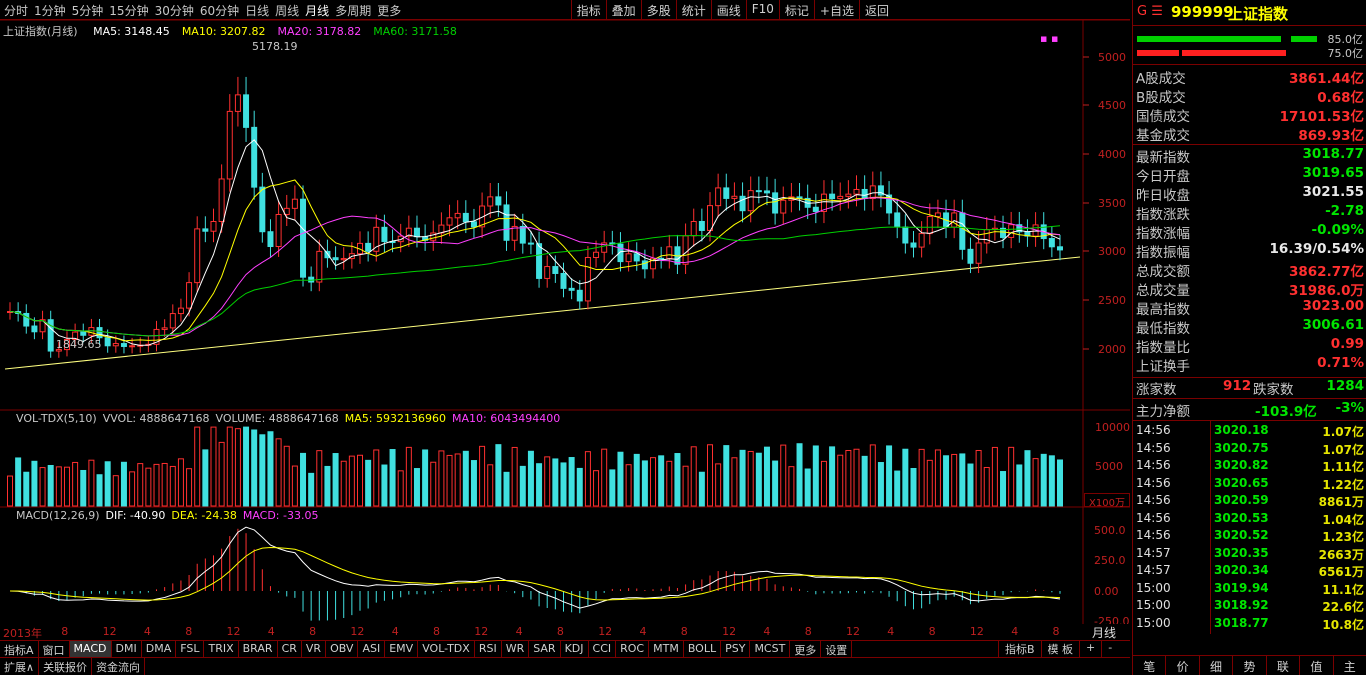  What do you see at coordinates (876, 10) in the screenshot?
I see `tool-button-8: 返回` at bounding box center [876, 10].